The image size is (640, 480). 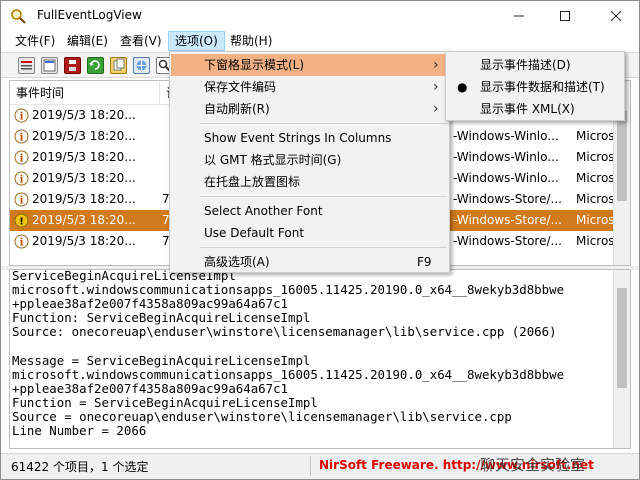 I want to click on menu-item-label: 以 GMT 格式显示时间(G), so click(x=273, y=160).